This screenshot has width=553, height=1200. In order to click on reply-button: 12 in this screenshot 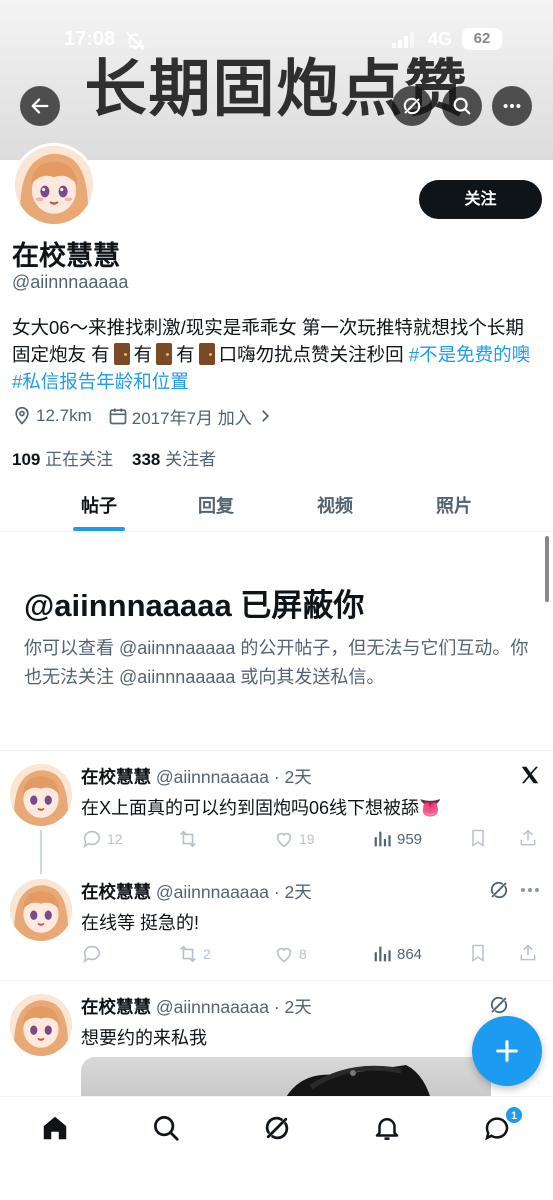, I will do `click(102, 839)`.